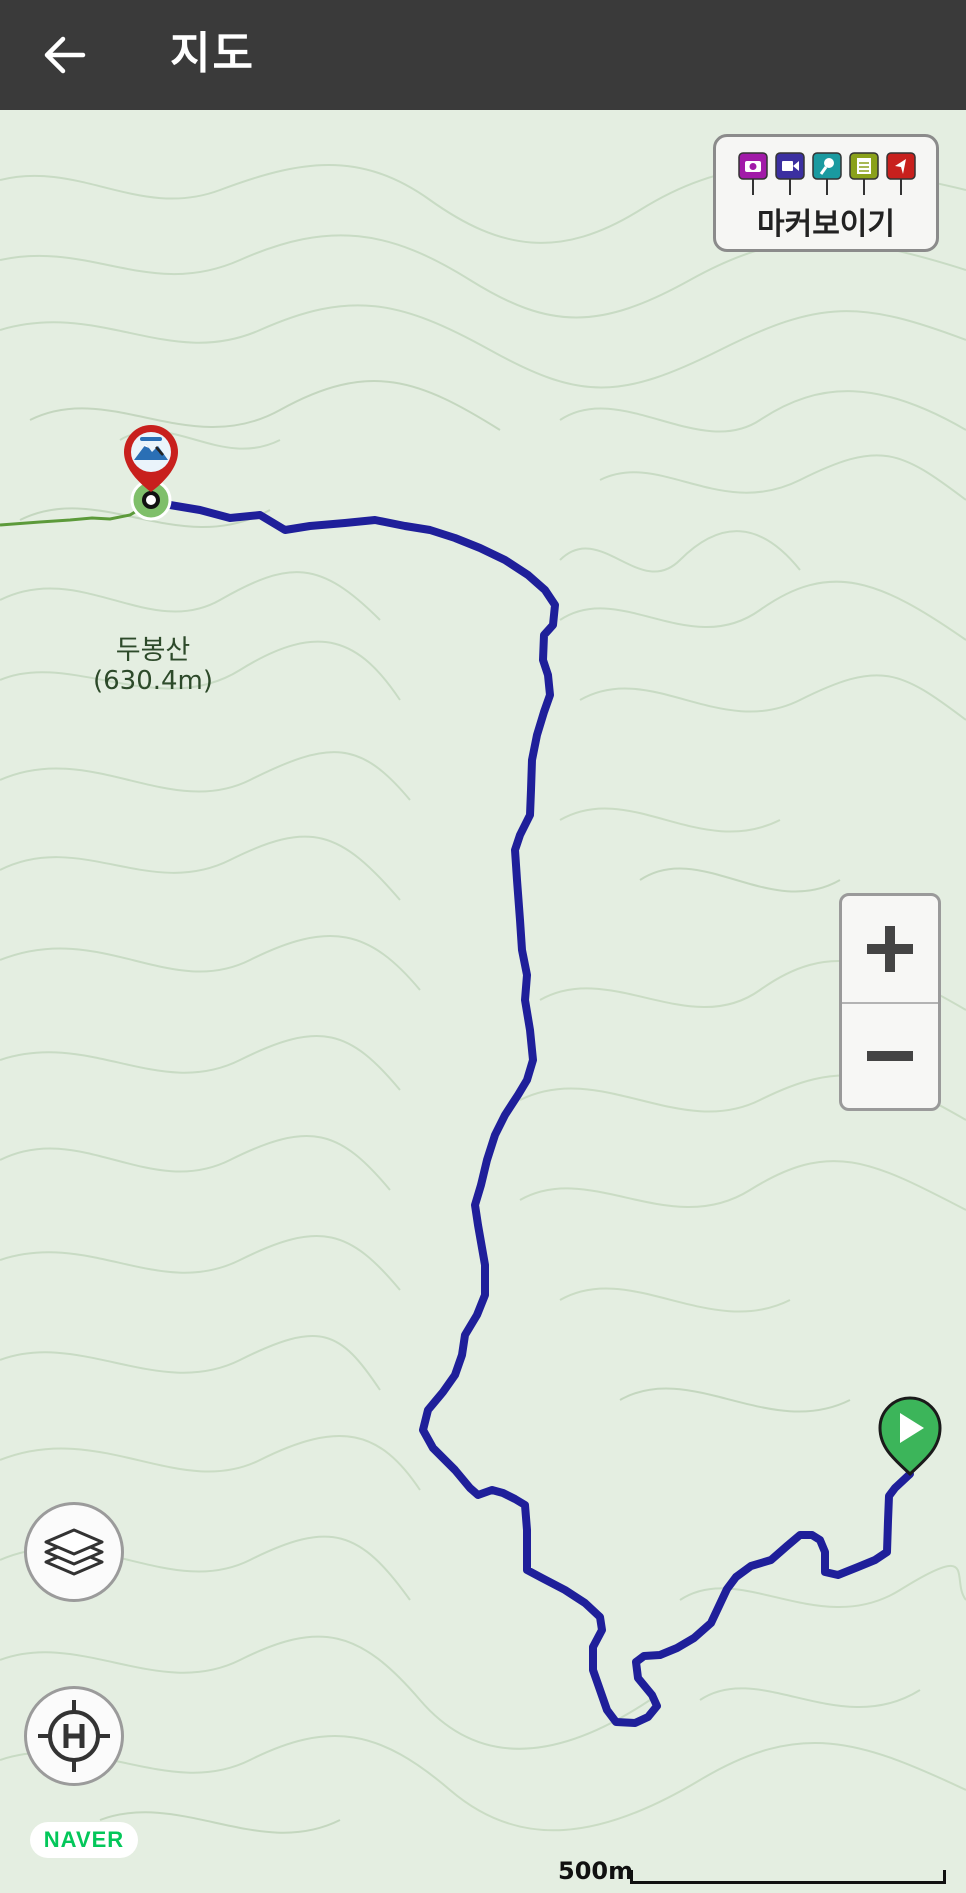  I want to click on naver-logo: NAVER, so click(84, 1840).